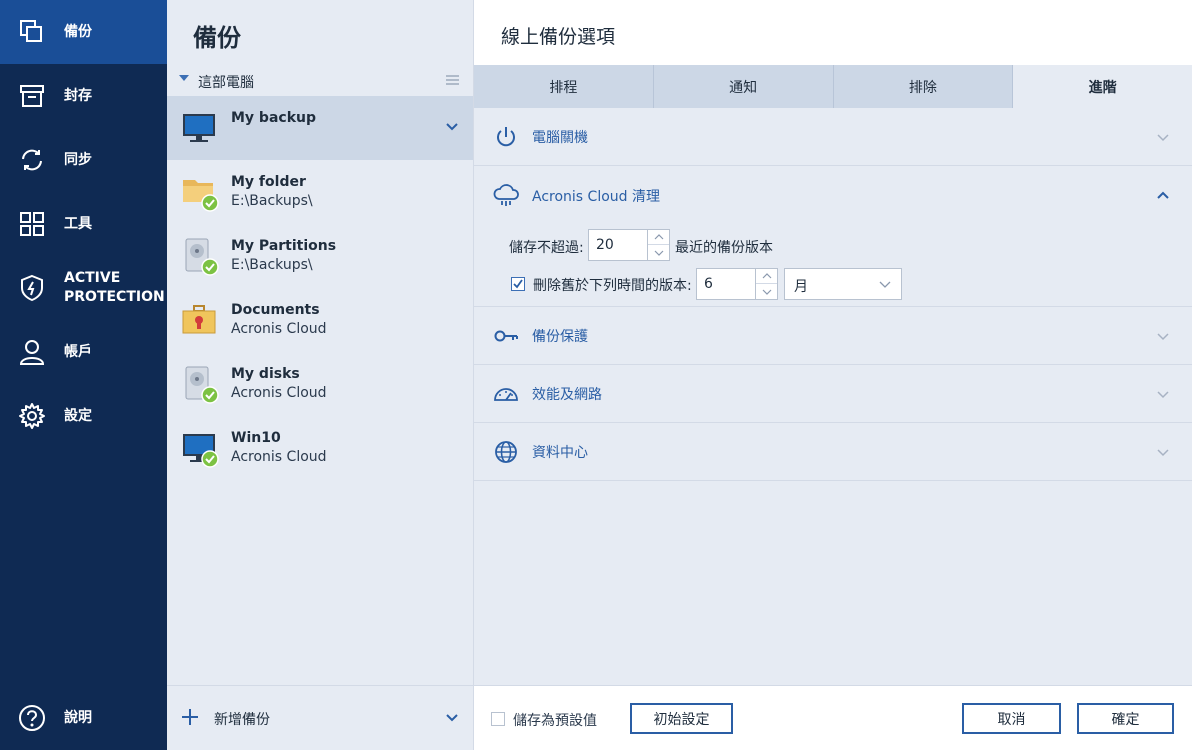 The height and width of the screenshot is (750, 1192). I want to click on briefcase-icon, so click(199, 319).